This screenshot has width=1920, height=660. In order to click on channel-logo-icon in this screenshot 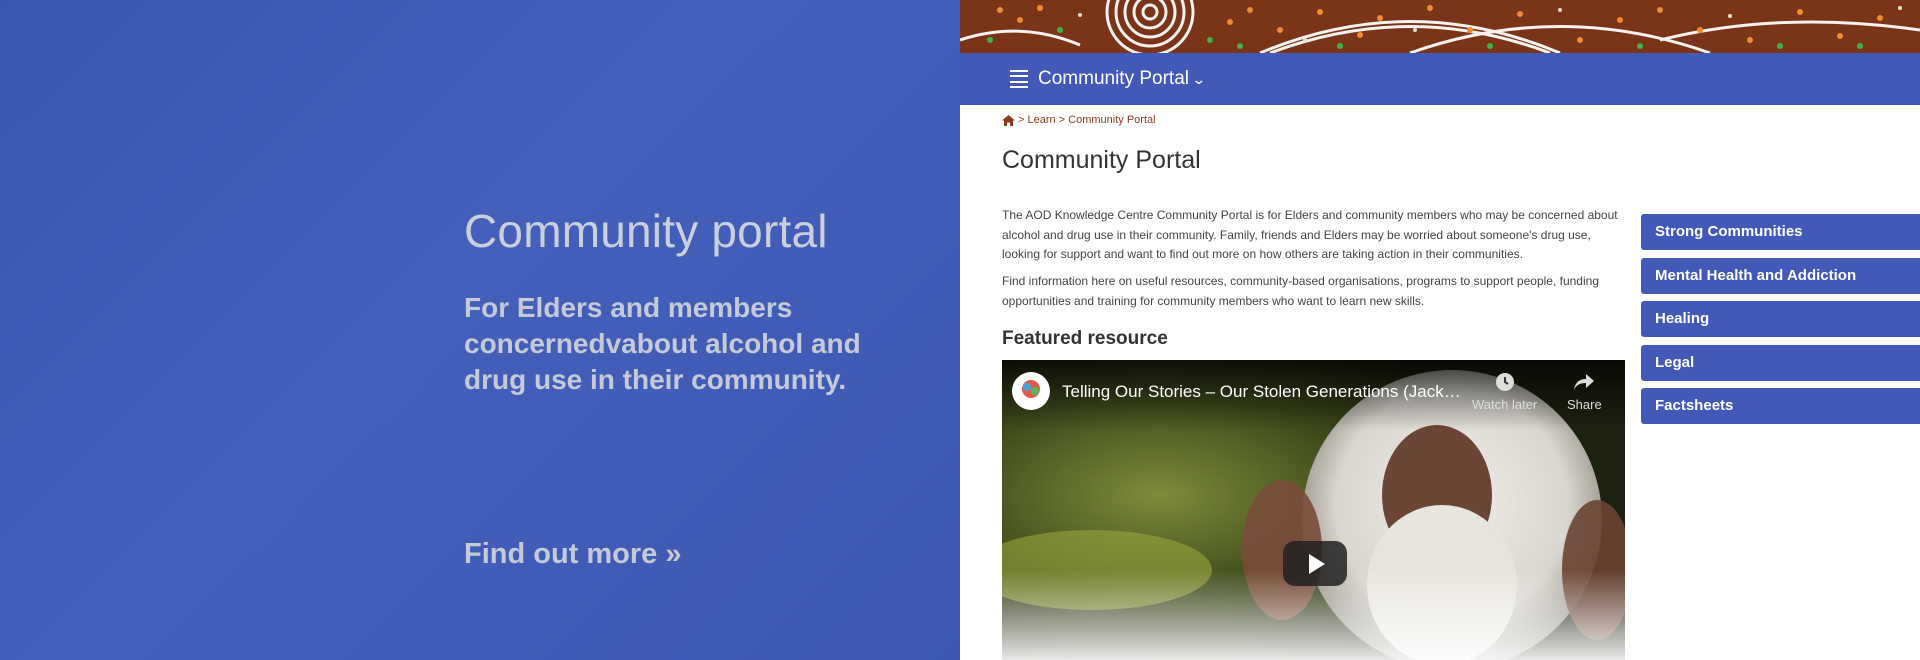, I will do `click(1031, 391)`.